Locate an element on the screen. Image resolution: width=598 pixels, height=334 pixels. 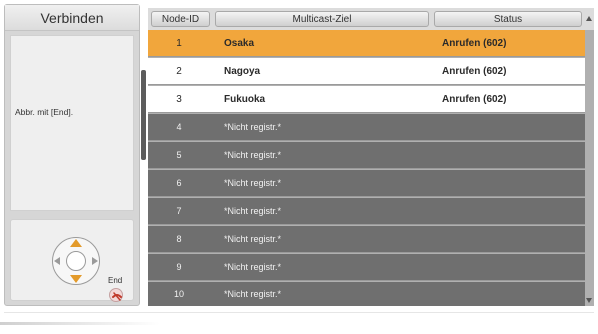
end-label: End is located at coordinates (115, 280).